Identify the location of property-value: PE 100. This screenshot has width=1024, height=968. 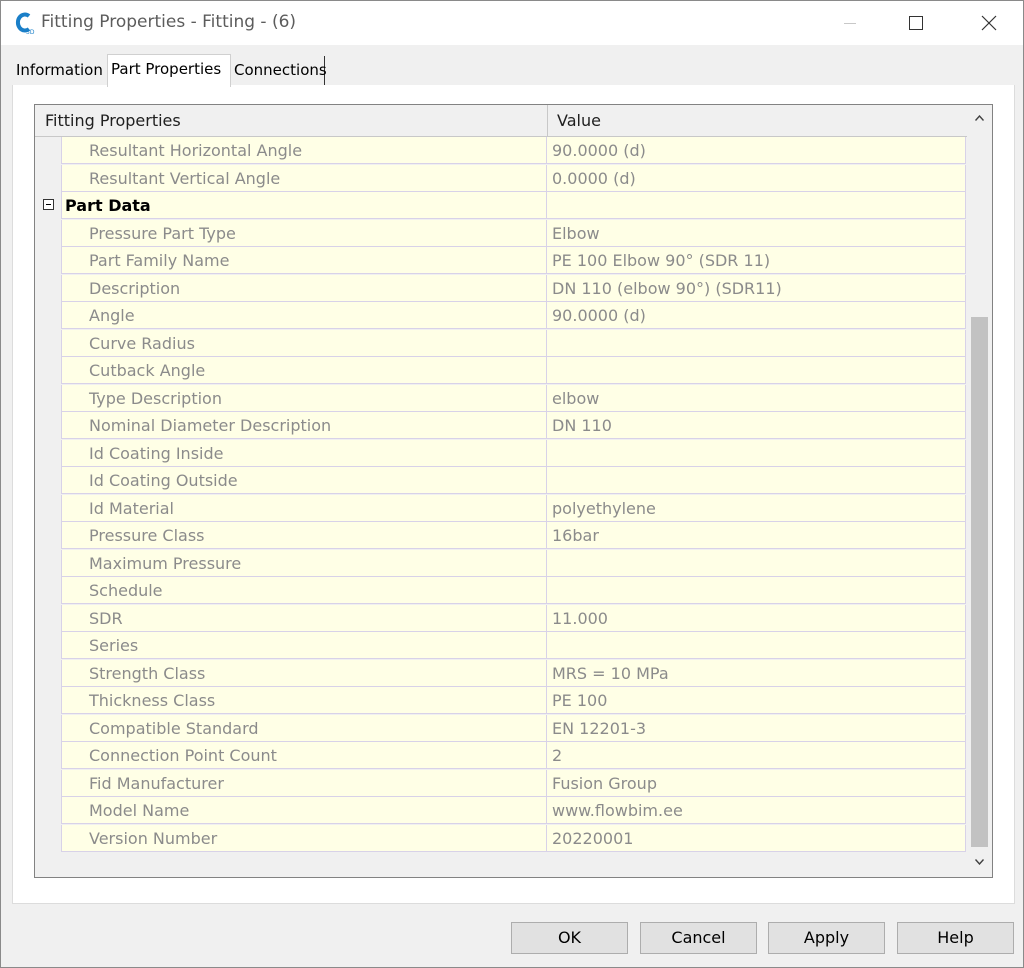
(756, 700).